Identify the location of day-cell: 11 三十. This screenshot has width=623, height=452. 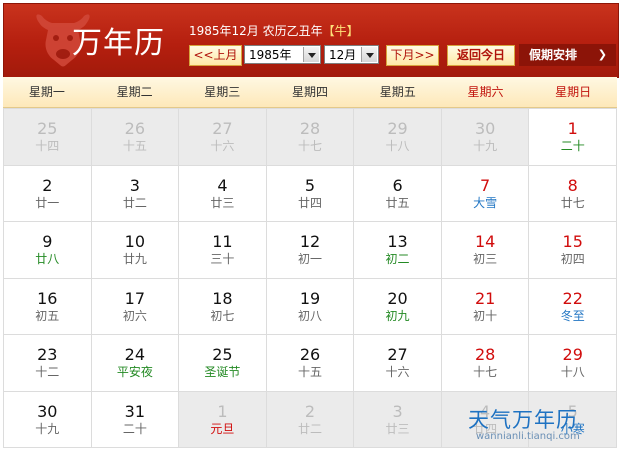
(223, 250).